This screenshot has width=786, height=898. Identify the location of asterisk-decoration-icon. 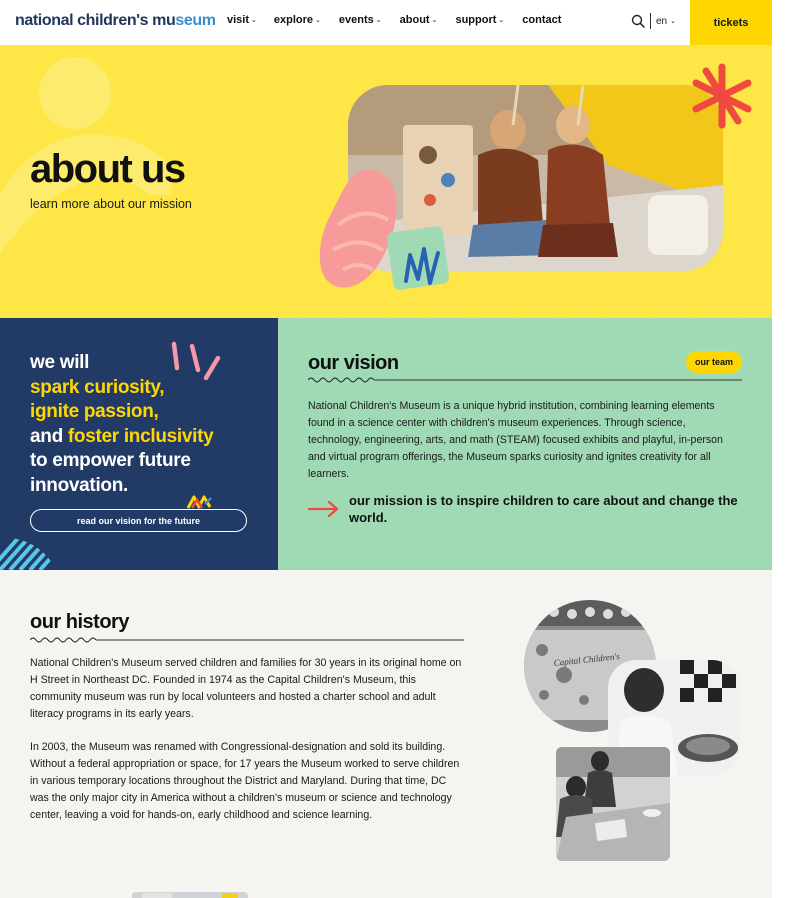
(722, 96).